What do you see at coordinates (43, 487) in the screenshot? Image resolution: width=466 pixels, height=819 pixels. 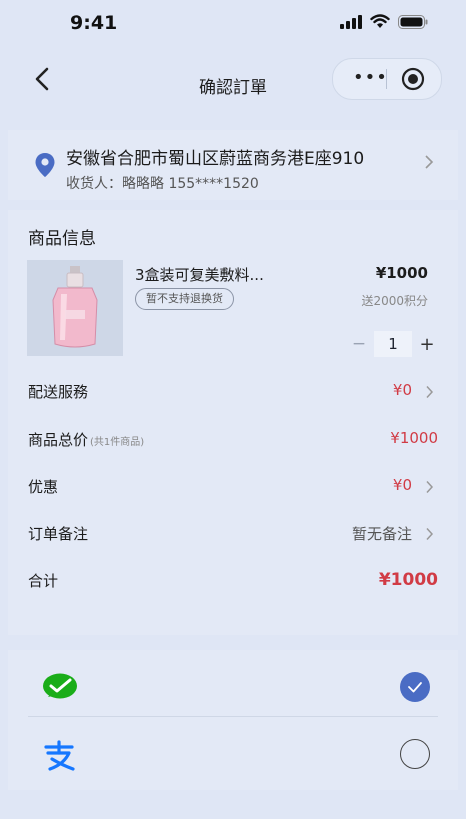 I see `discount-label: 优惠` at bounding box center [43, 487].